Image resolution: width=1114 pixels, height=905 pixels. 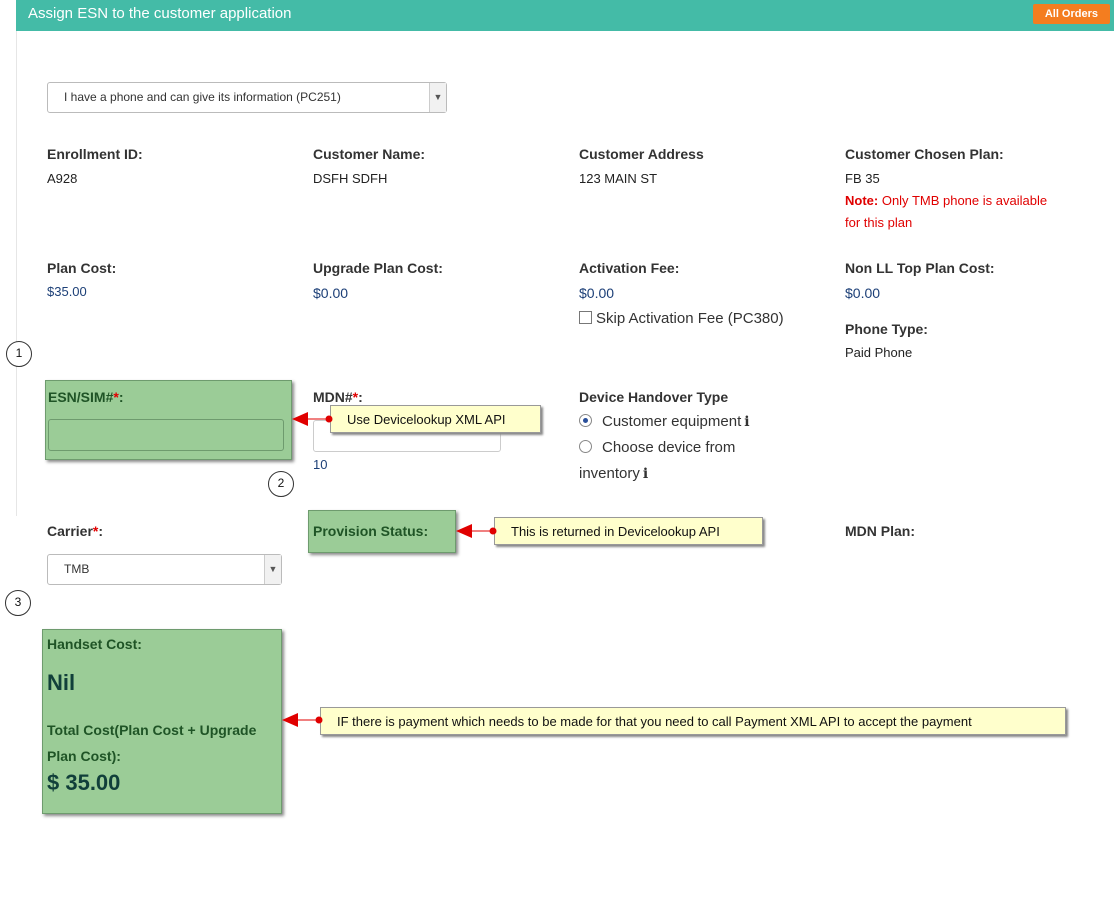 What do you see at coordinates (389, 569) in the screenshot?
I see `annotation-arrows` at bounding box center [389, 569].